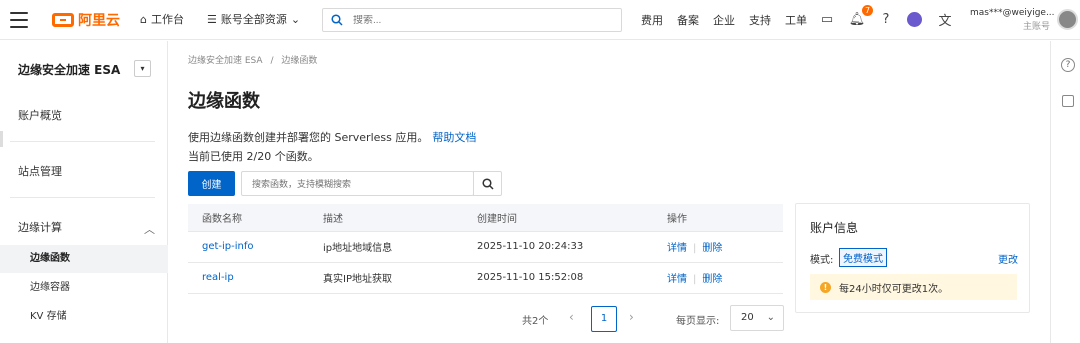  Describe the element at coordinates (248, 247) in the screenshot. I see `function-name-link: get-ip-info` at that location.